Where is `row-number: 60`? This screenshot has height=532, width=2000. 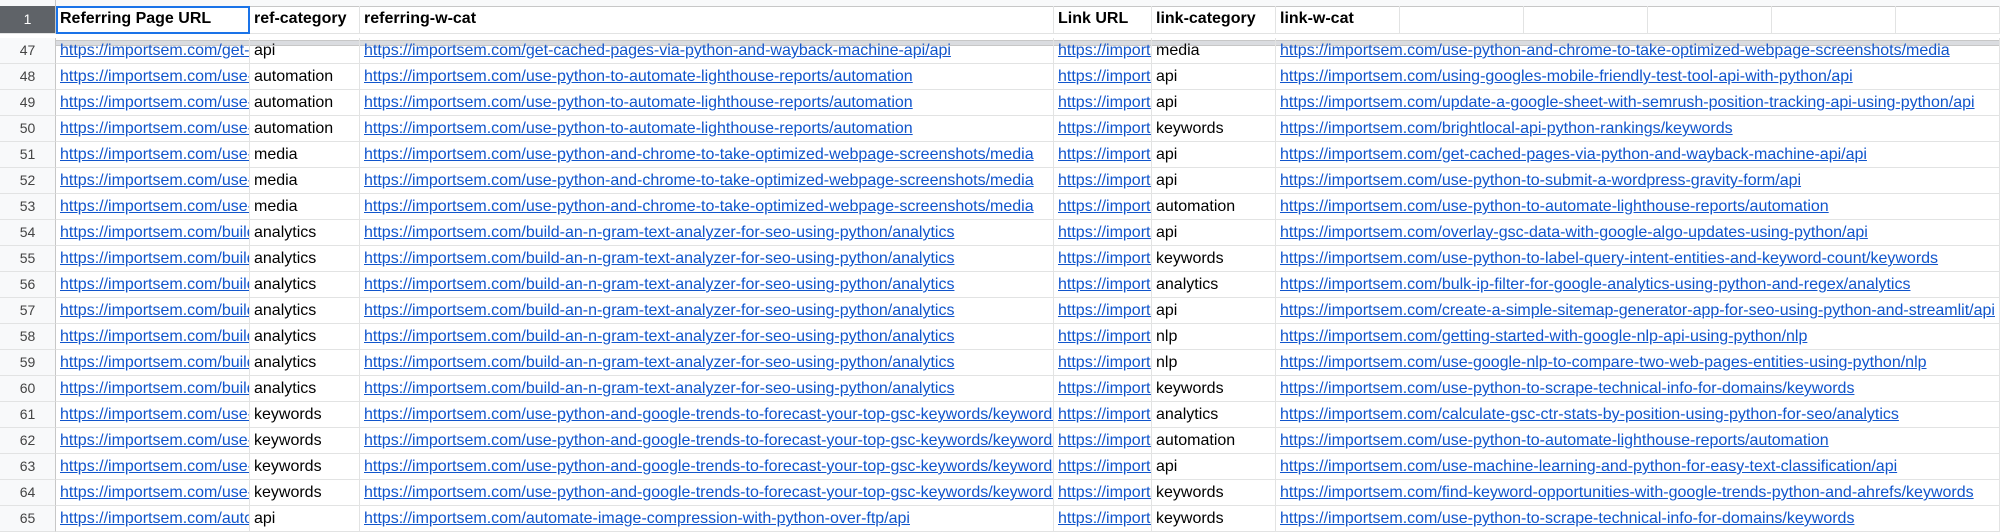 row-number: 60 is located at coordinates (28, 389).